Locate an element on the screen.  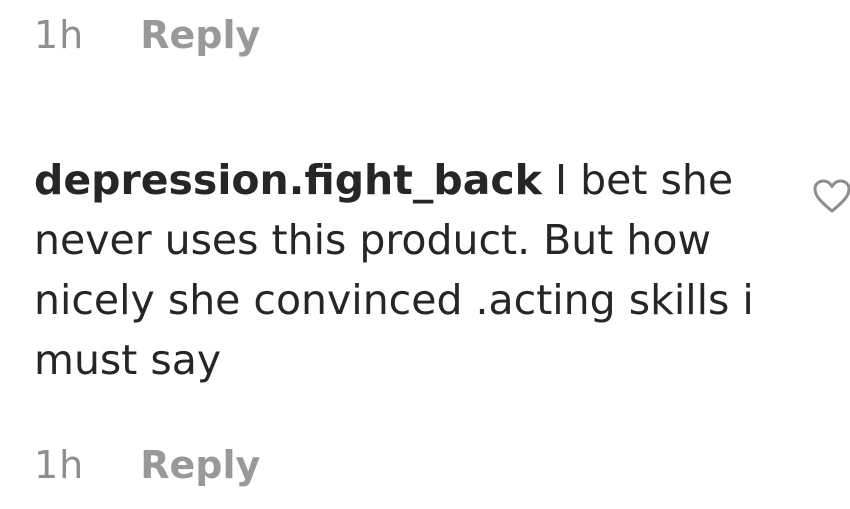
comment-timestamp: 1h is located at coordinates (59, 465).